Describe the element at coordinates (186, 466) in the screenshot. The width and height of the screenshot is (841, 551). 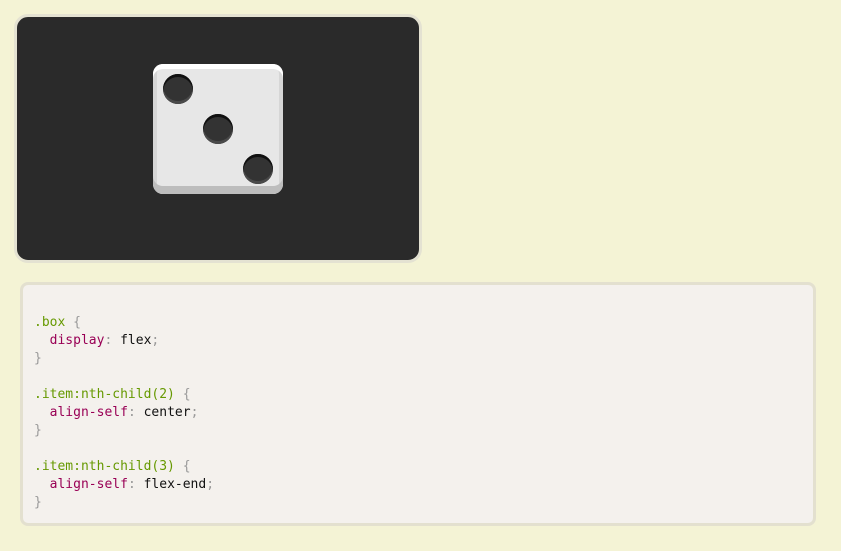
I see `rule-3-open-brace: {` at that location.